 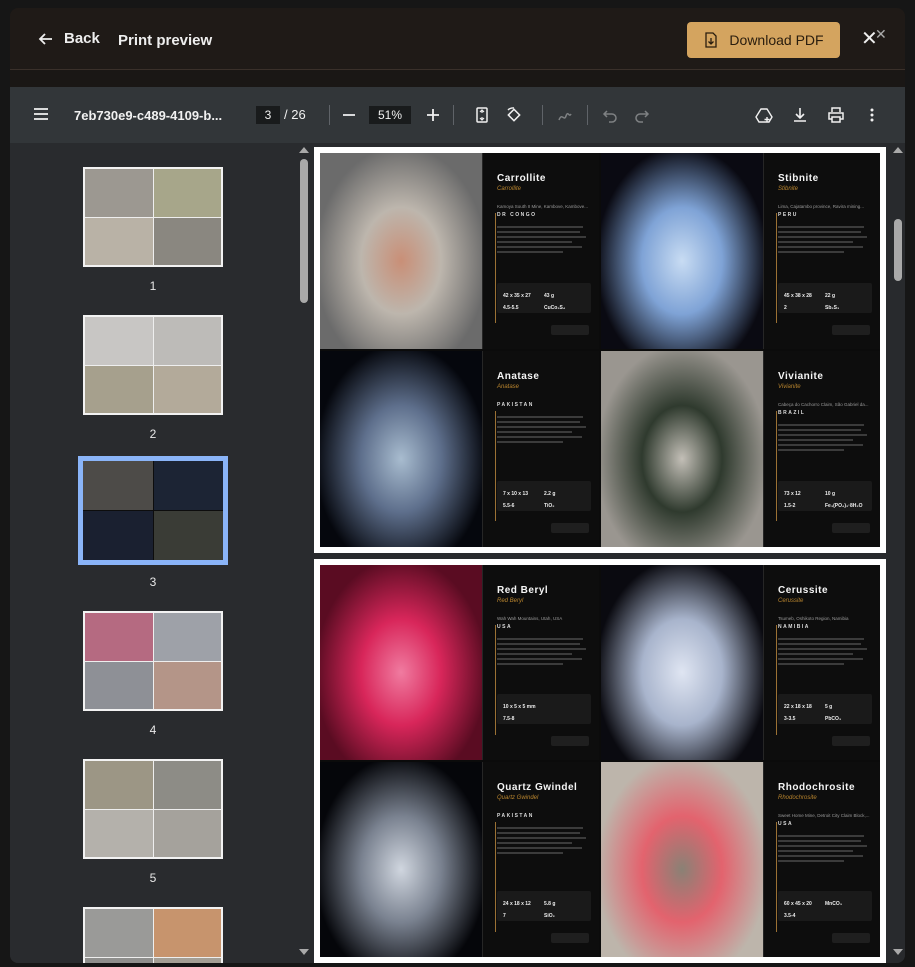 What do you see at coordinates (517, 296) in the screenshot?
I see `spec-dimensions: 42 x 35 x 27` at bounding box center [517, 296].